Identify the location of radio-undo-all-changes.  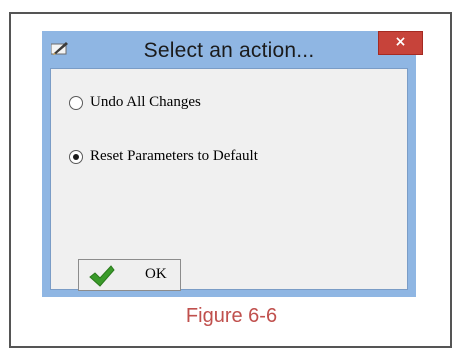
(76, 102).